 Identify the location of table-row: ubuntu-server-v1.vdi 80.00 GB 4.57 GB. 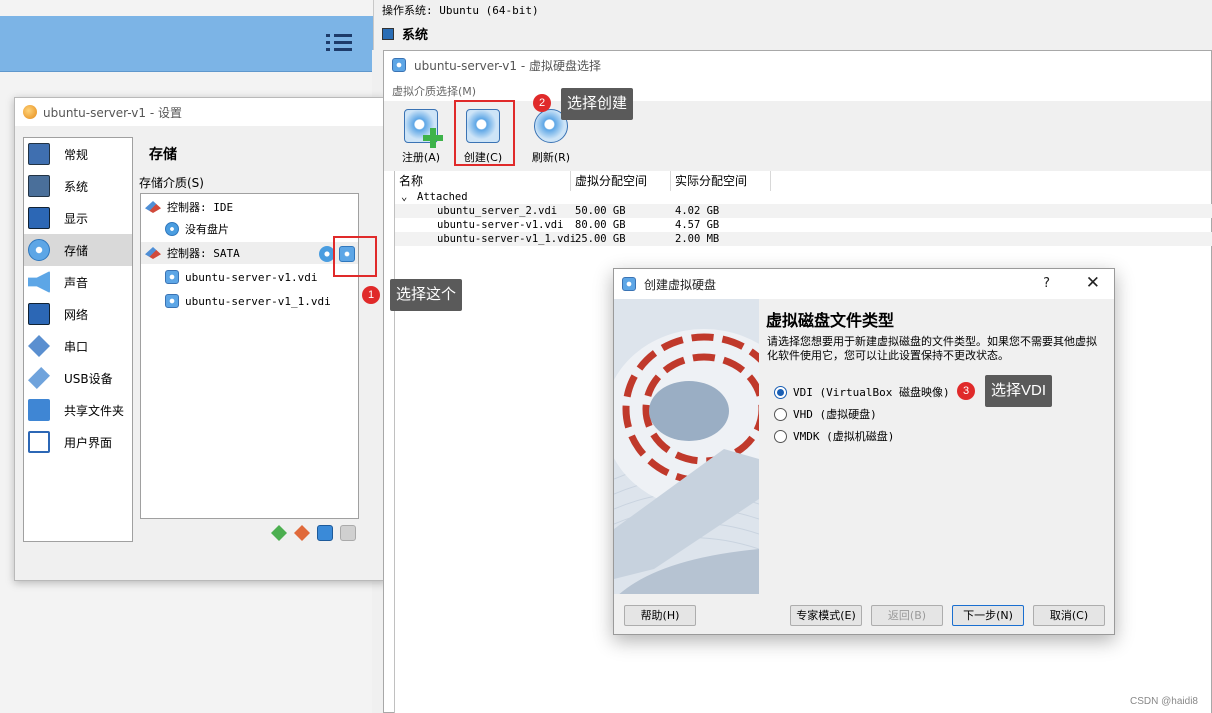
(803, 225).